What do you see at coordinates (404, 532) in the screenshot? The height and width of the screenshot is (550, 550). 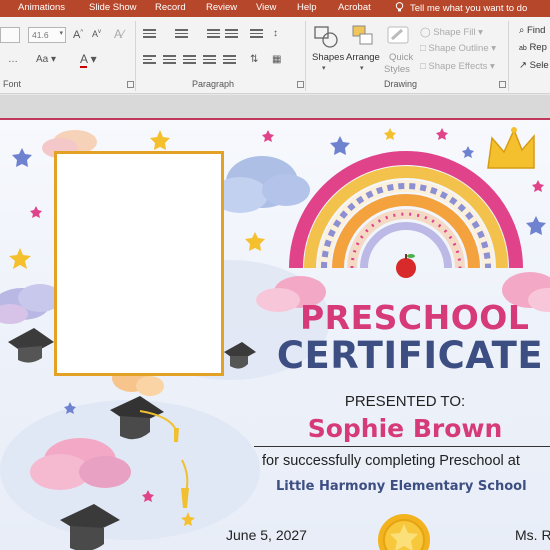 I see `gold-seal` at bounding box center [404, 532].